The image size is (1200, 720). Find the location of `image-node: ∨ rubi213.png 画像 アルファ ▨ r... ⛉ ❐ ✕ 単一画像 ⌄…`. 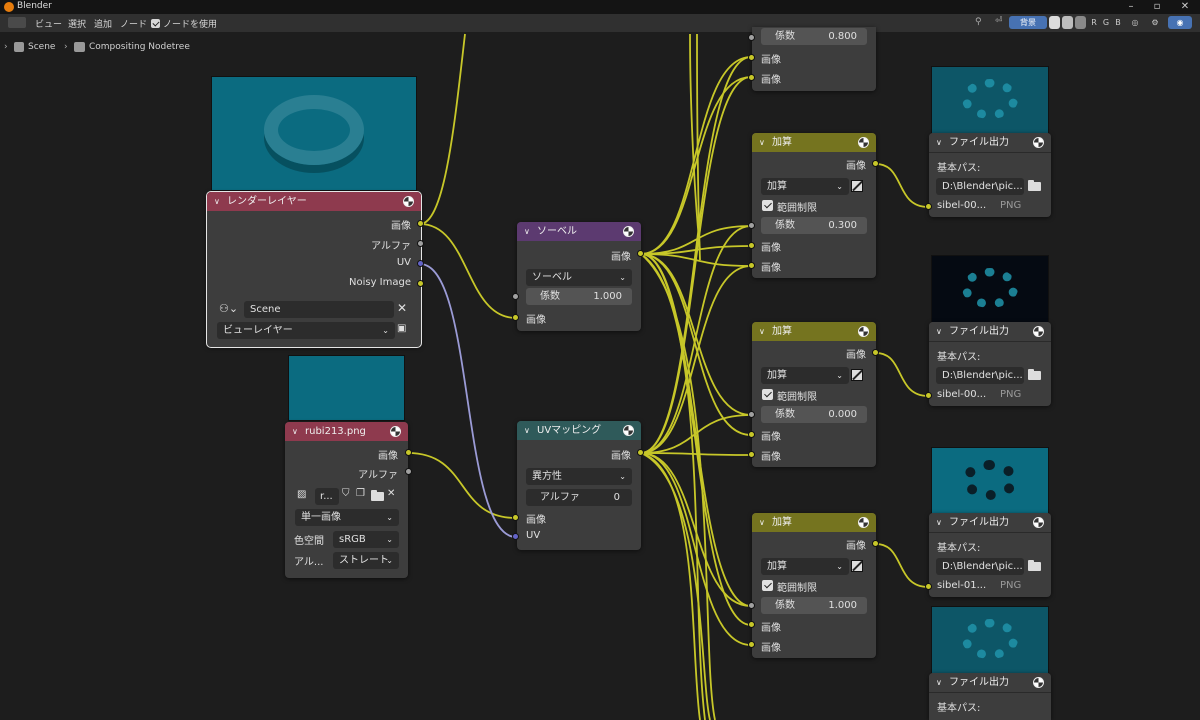

image-node: ∨ rubi213.png 画像 アルファ ▨ r... ⛉ ❐ ✕ 単一画像 ⌄… is located at coordinates (346, 500).